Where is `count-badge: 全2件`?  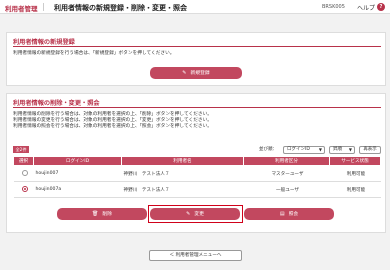
count-badge: 全2件 is located at coordinates (21, 149).